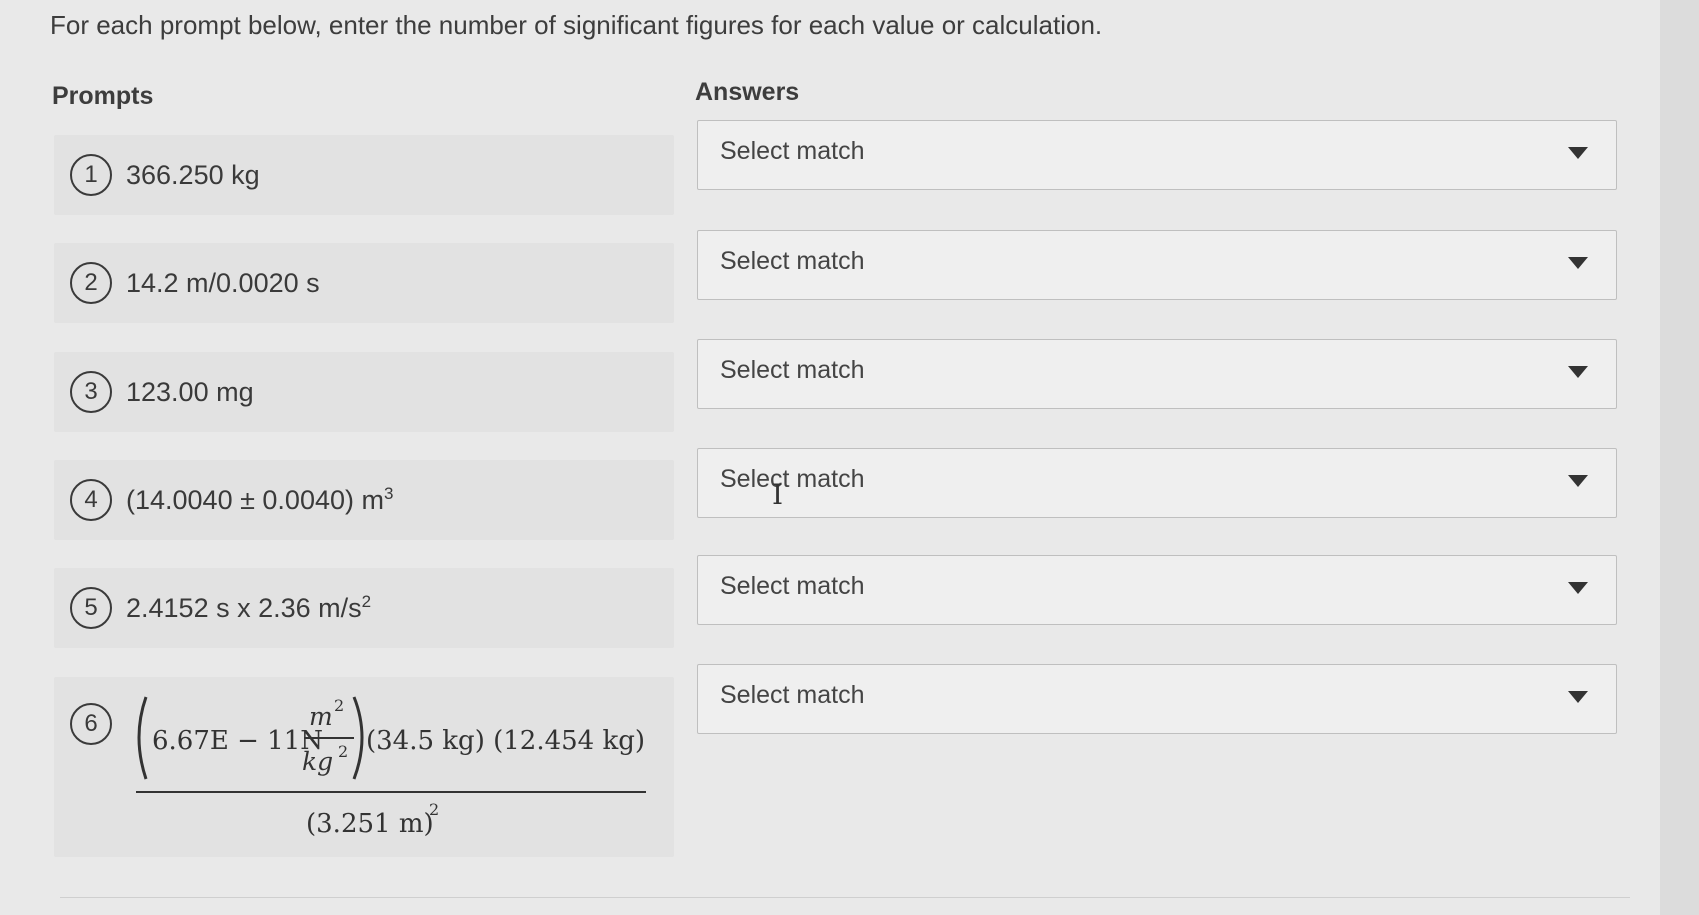  Describe the element at coordinates (339, 705) in the screenshot. I see `fraction-numerator-exp: 2` at that location.